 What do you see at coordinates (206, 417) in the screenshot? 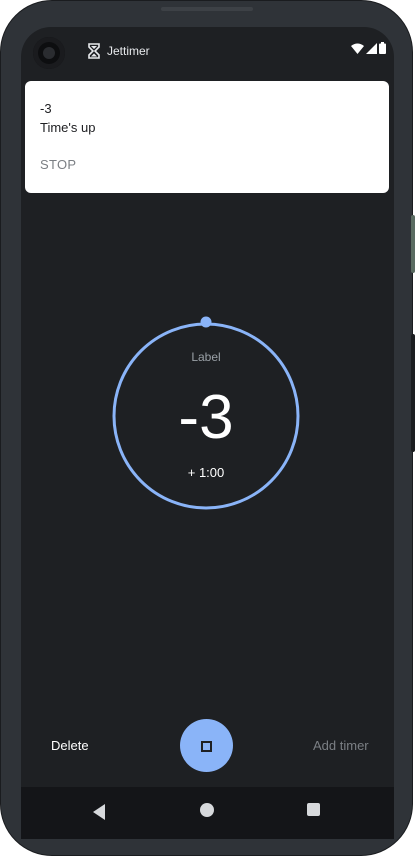
I see `timer-value: -3` at bounding box center [206, 417].